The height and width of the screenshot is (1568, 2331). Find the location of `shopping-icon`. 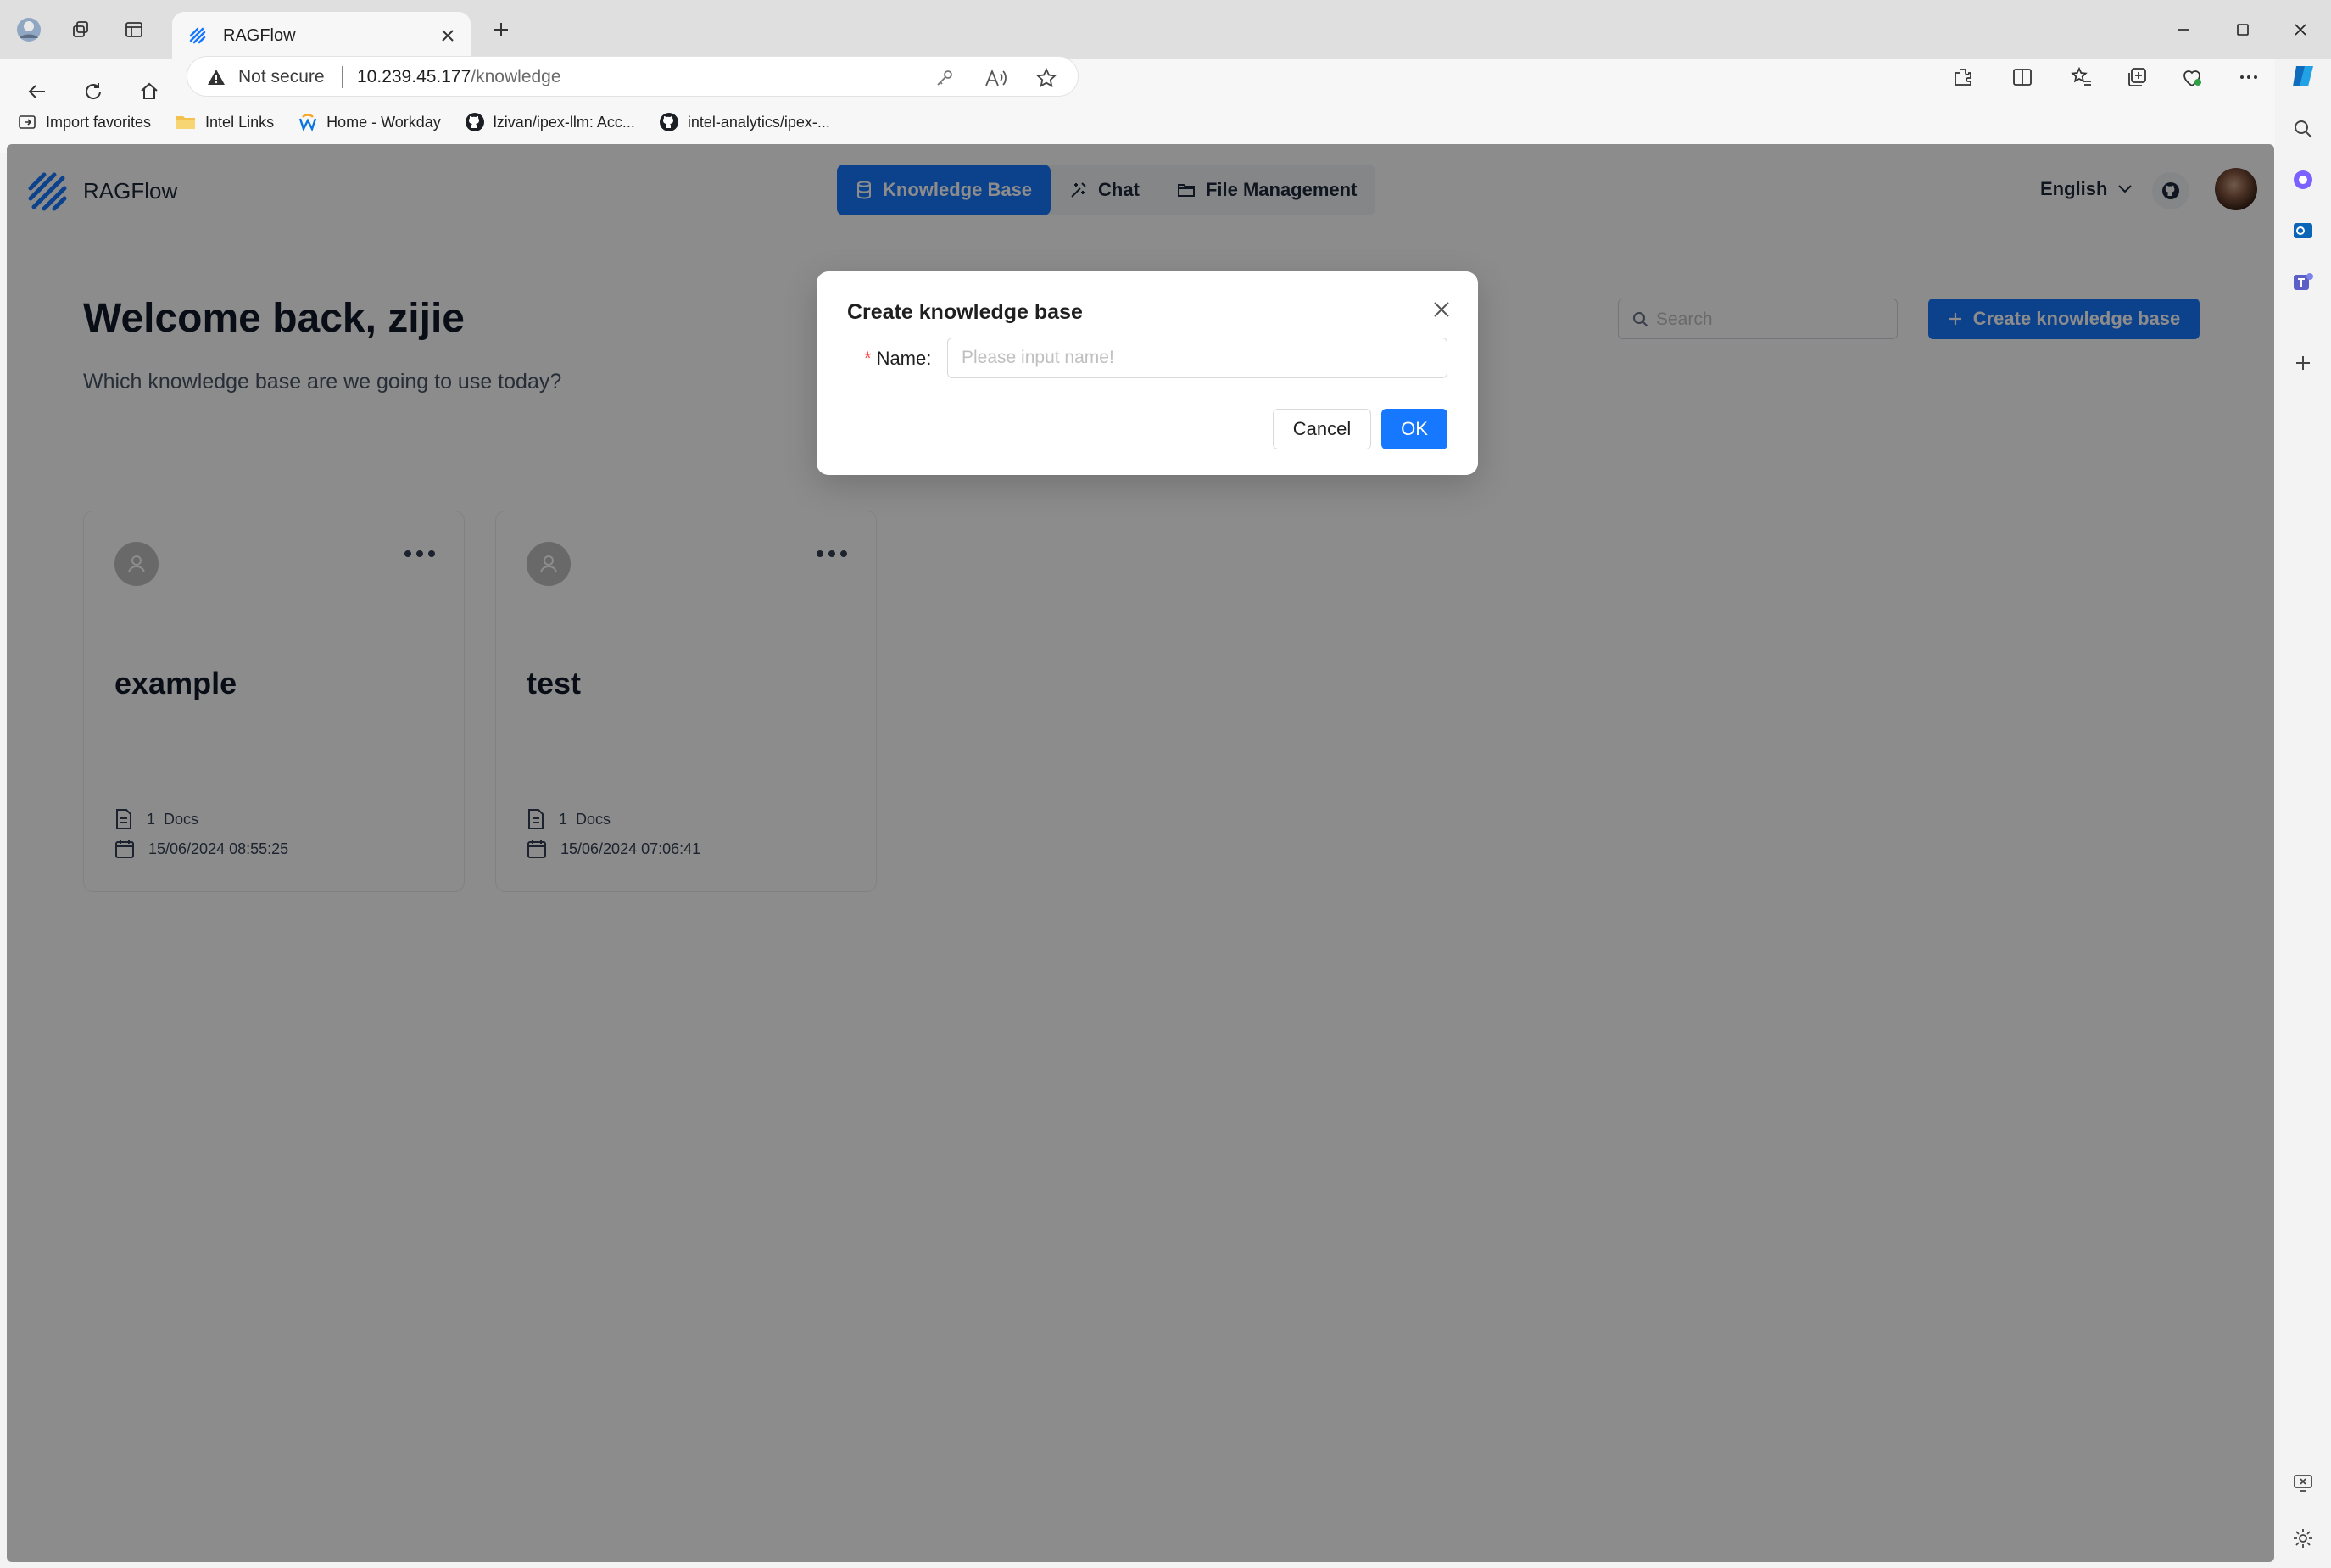

shopping-icon is located at coordinates (2303, 180).